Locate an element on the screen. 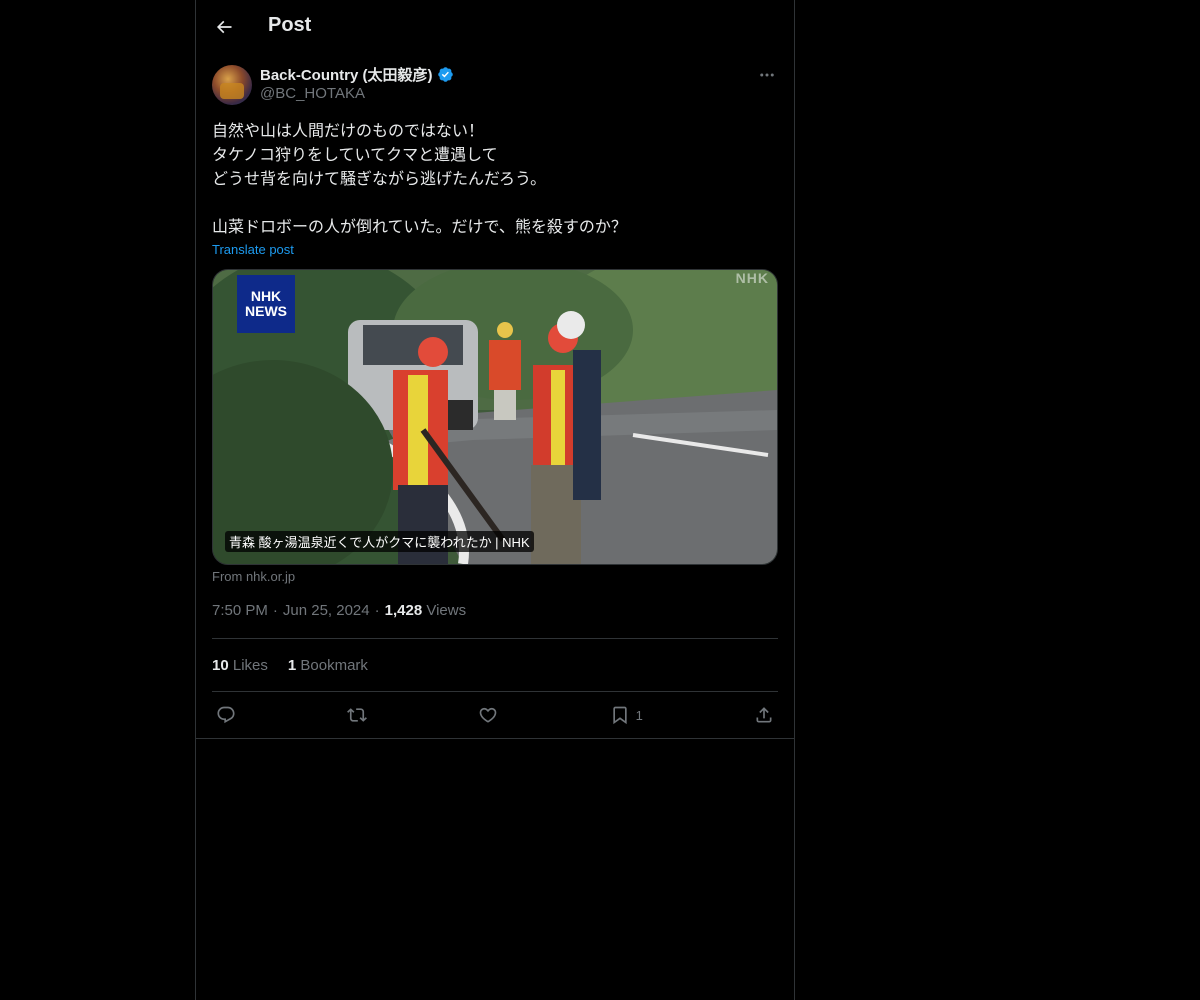  verified-badge-icon is located at coordinates (445, 74).